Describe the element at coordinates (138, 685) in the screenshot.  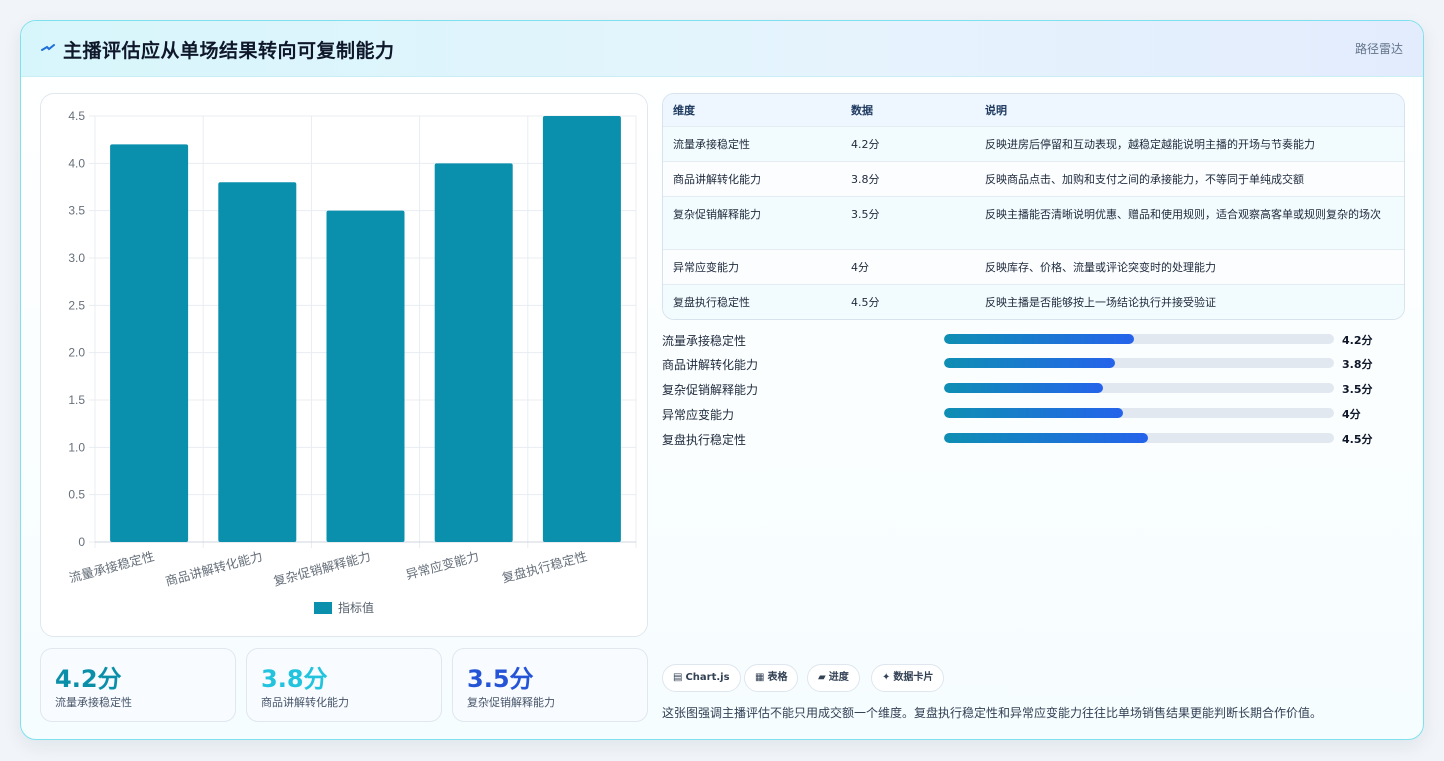
I see `stat-card: 4.2分 流量承接稳定性` at that location.